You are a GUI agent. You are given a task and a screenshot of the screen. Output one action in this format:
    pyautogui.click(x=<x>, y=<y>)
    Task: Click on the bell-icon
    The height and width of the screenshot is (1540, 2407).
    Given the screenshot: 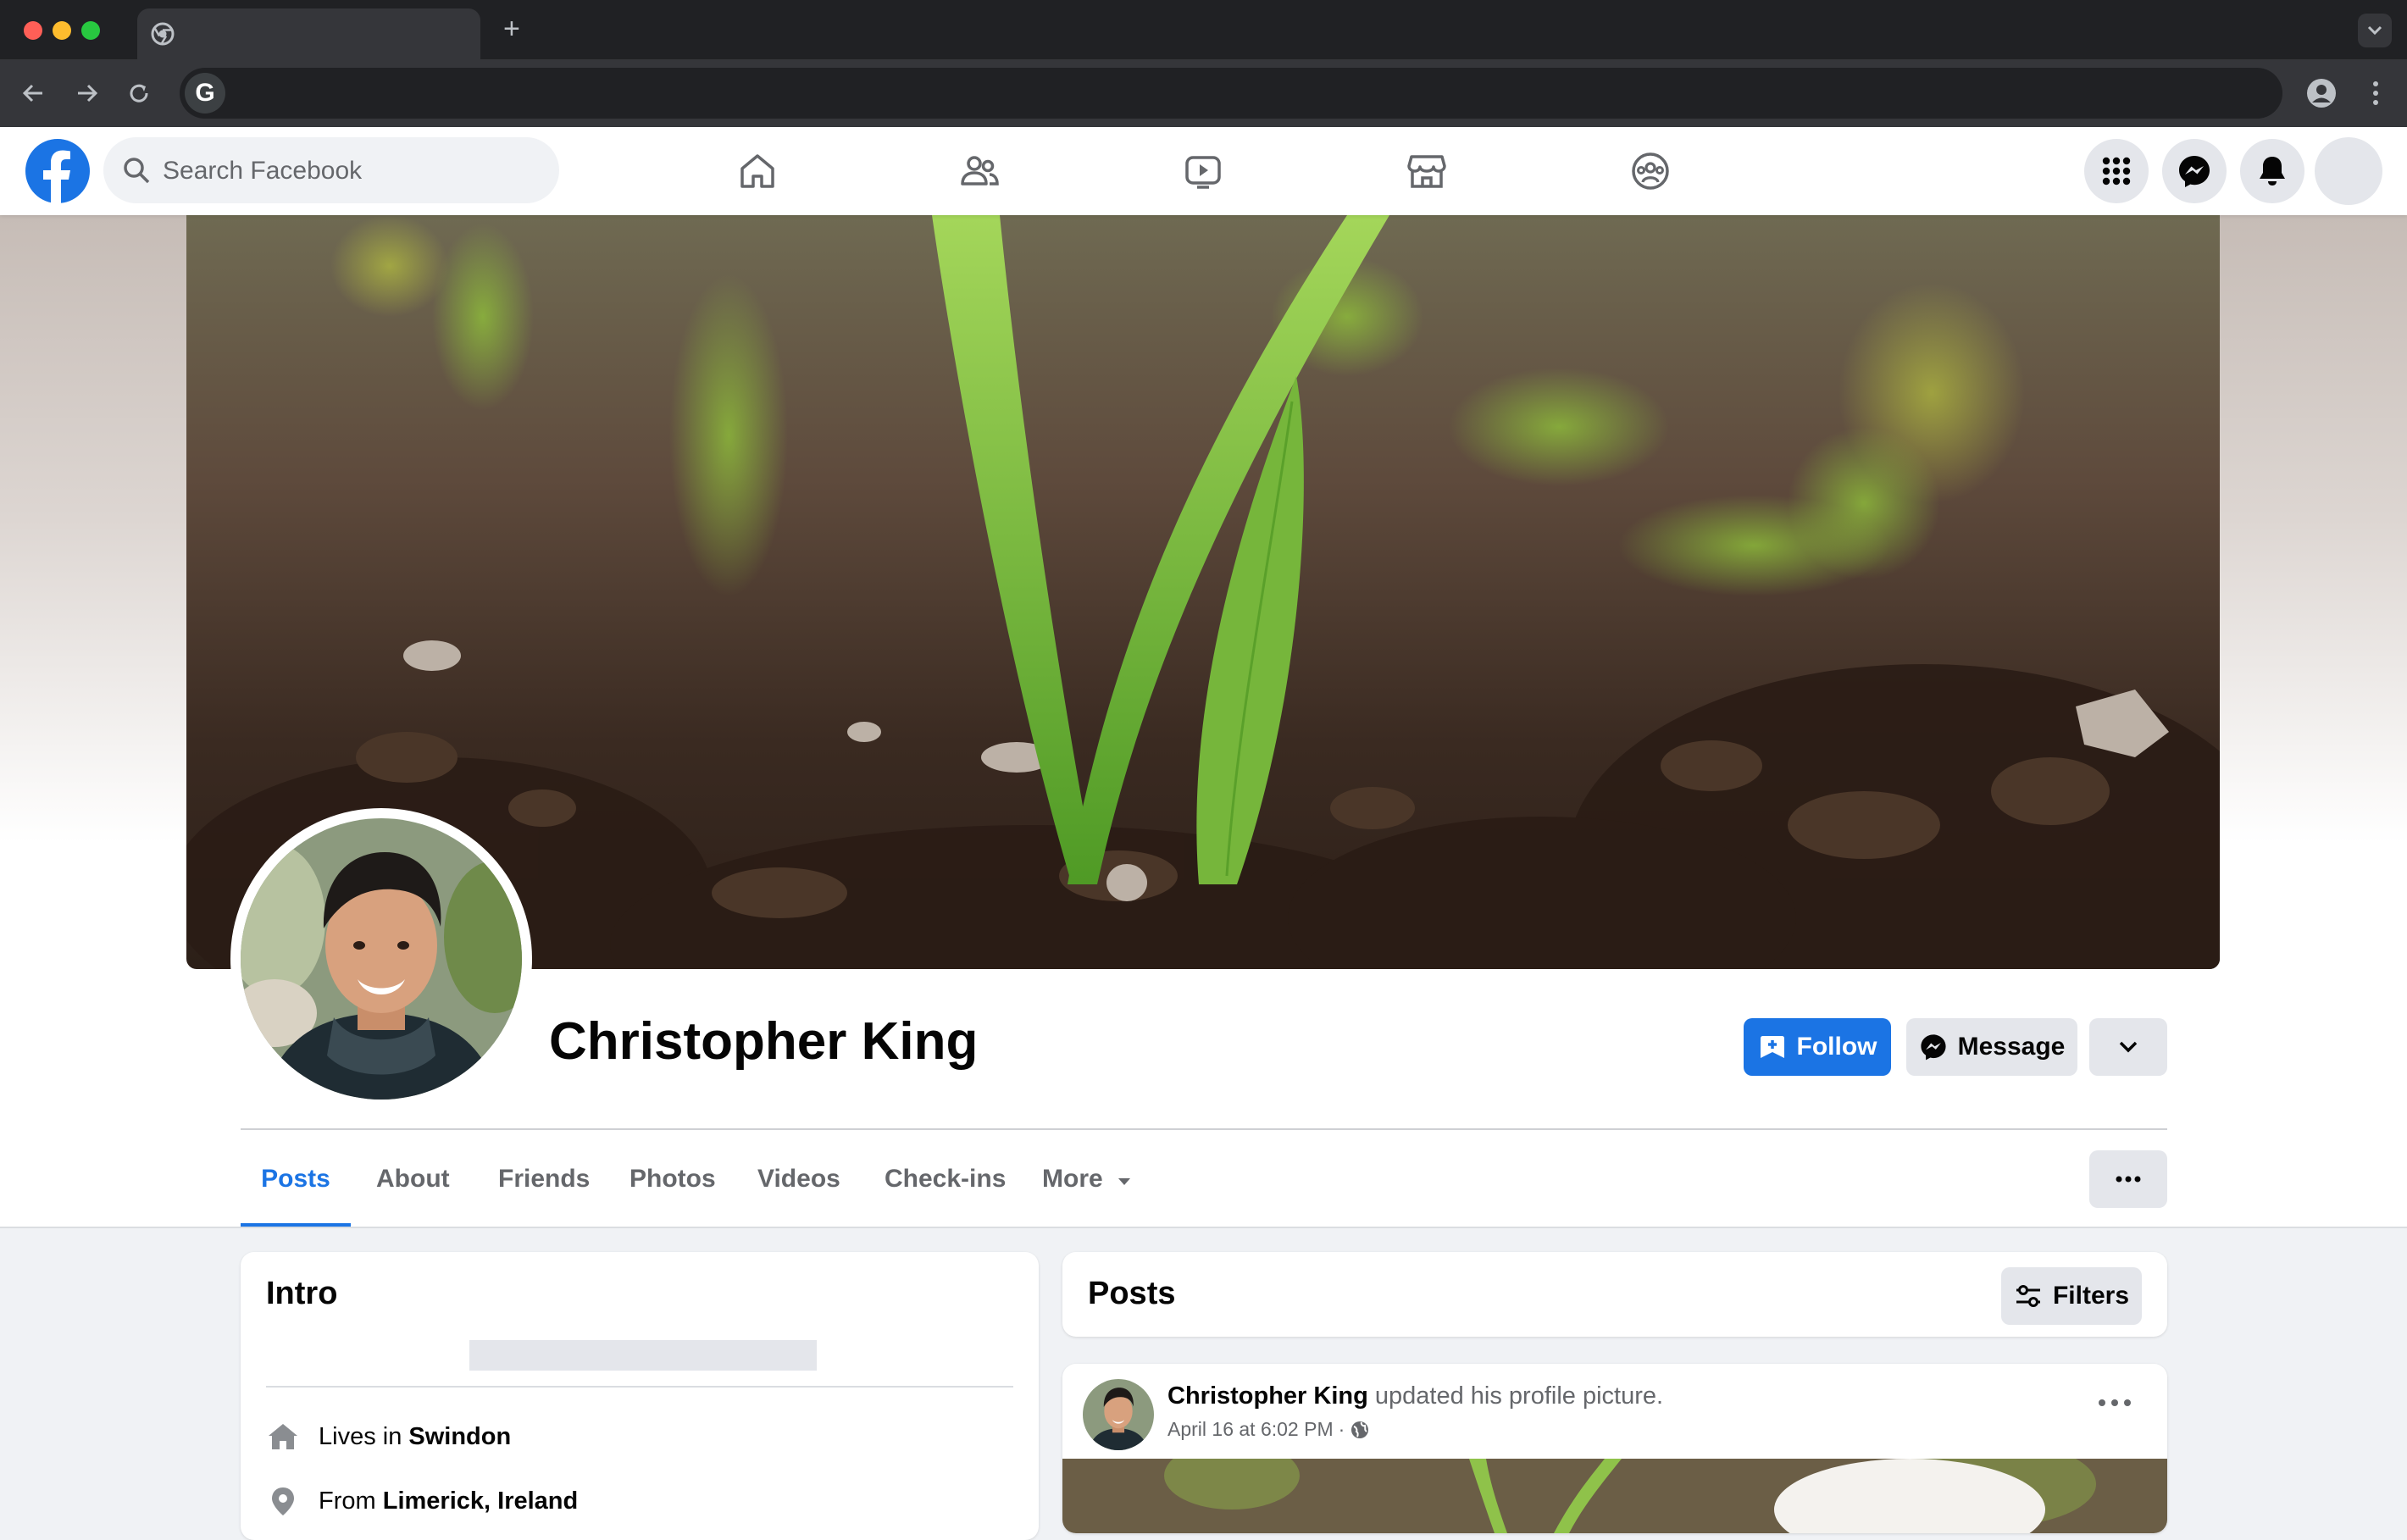 What is the action you would take?
    pyautogui.click(x=2272, y=171)
    